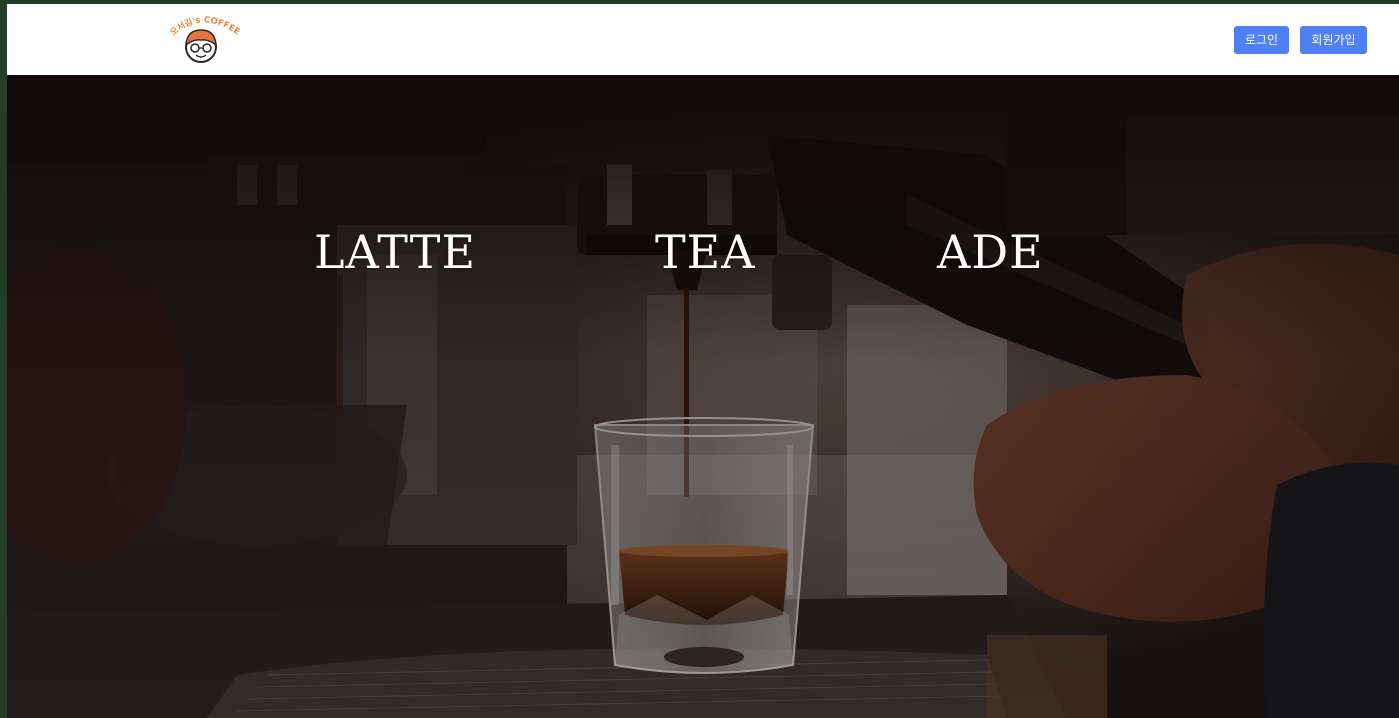 This screenshot has height=718, width=1399. What do you see at coordinates (1261, 40) in the screenshot?
I see `login-button: 로그인` at bounding box center [1261, 40].